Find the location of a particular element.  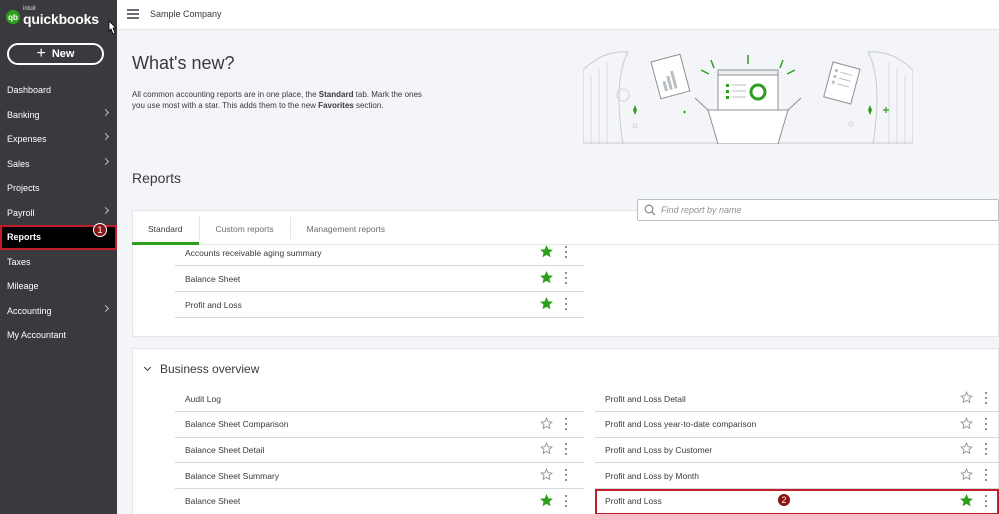

whats-new-title: What's new? is located at coordinates (183, 63).